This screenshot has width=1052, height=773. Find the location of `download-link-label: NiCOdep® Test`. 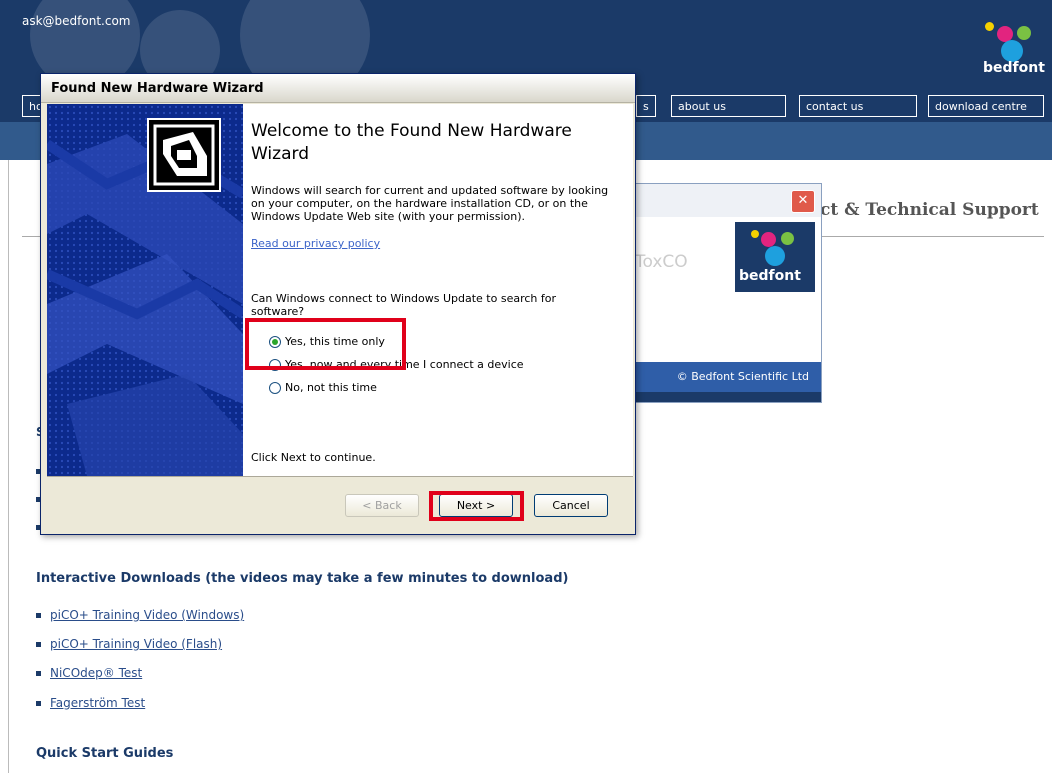

download-link-label: NiCOdep® Test is located at coordinates (96, 673).